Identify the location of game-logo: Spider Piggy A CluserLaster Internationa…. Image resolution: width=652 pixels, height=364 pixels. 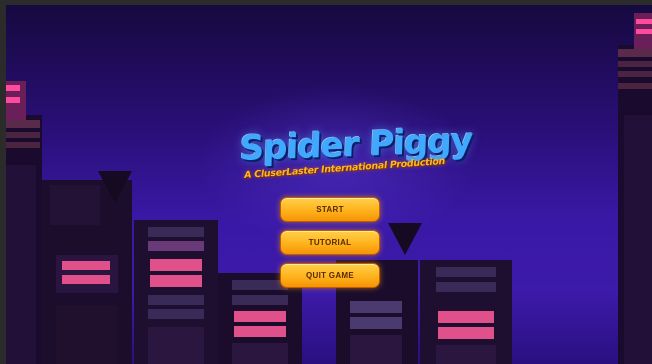
(354, 157).